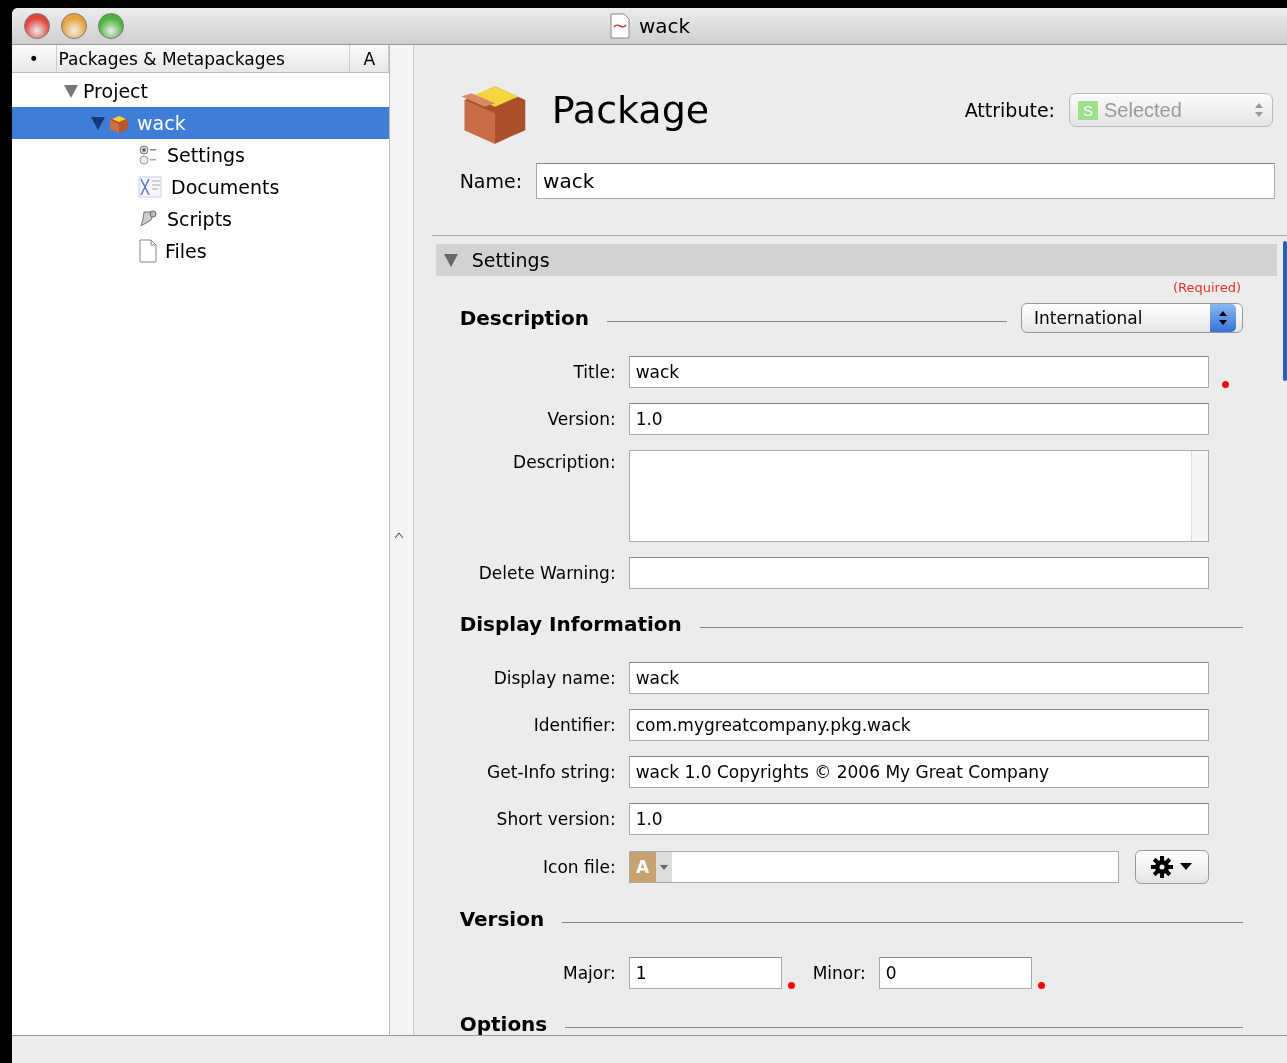 The height and width of the screenshot is (1063, 1287). I want to click on name-field: wack, so click(905, 181).